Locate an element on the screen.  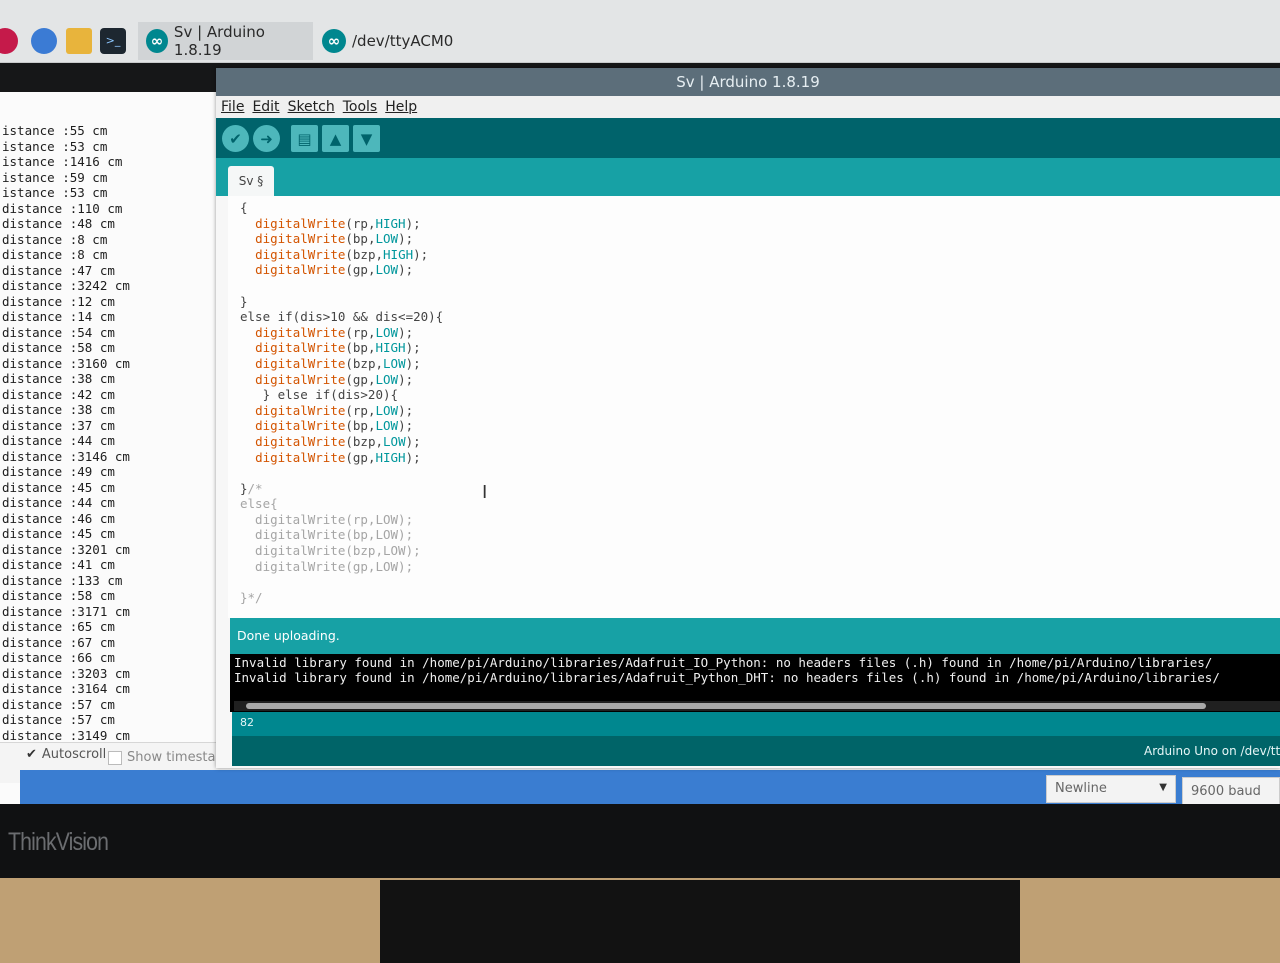
serial-line: distance :37 cm is located at coordinates (58, 425).